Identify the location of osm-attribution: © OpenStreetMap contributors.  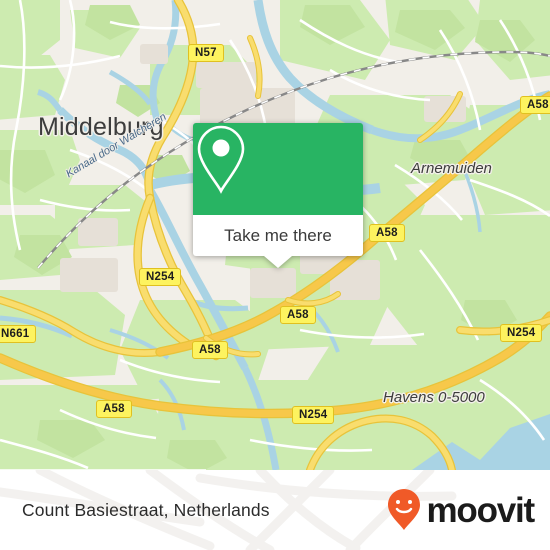
(103, 469).